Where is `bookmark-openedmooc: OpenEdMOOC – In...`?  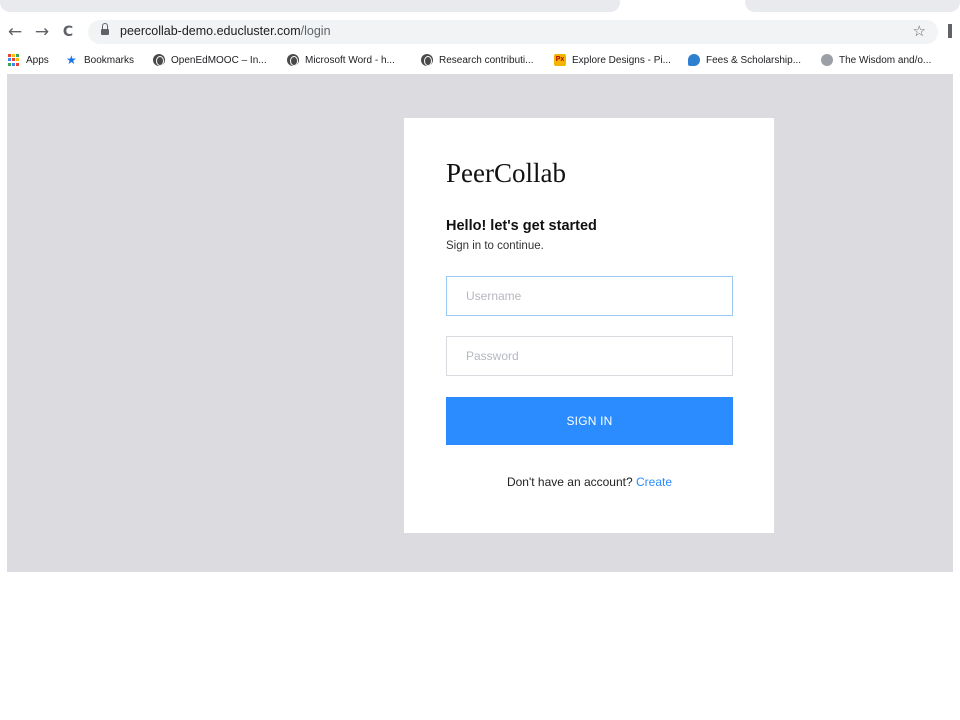 bookmark-openedmooc: OpenEdMOOC – In... is located at coordinates (210, 60).